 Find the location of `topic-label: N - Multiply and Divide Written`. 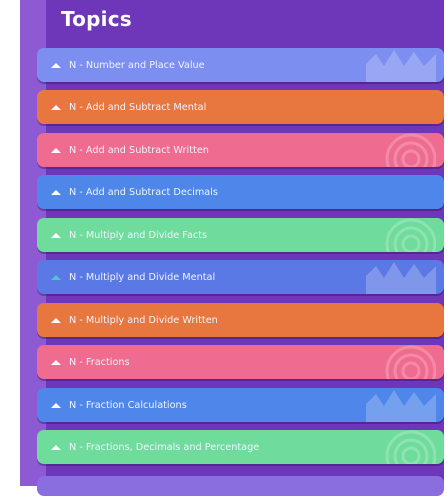

topic-label: N - Multiply and Divide Written is located at coordinates (143, 320).